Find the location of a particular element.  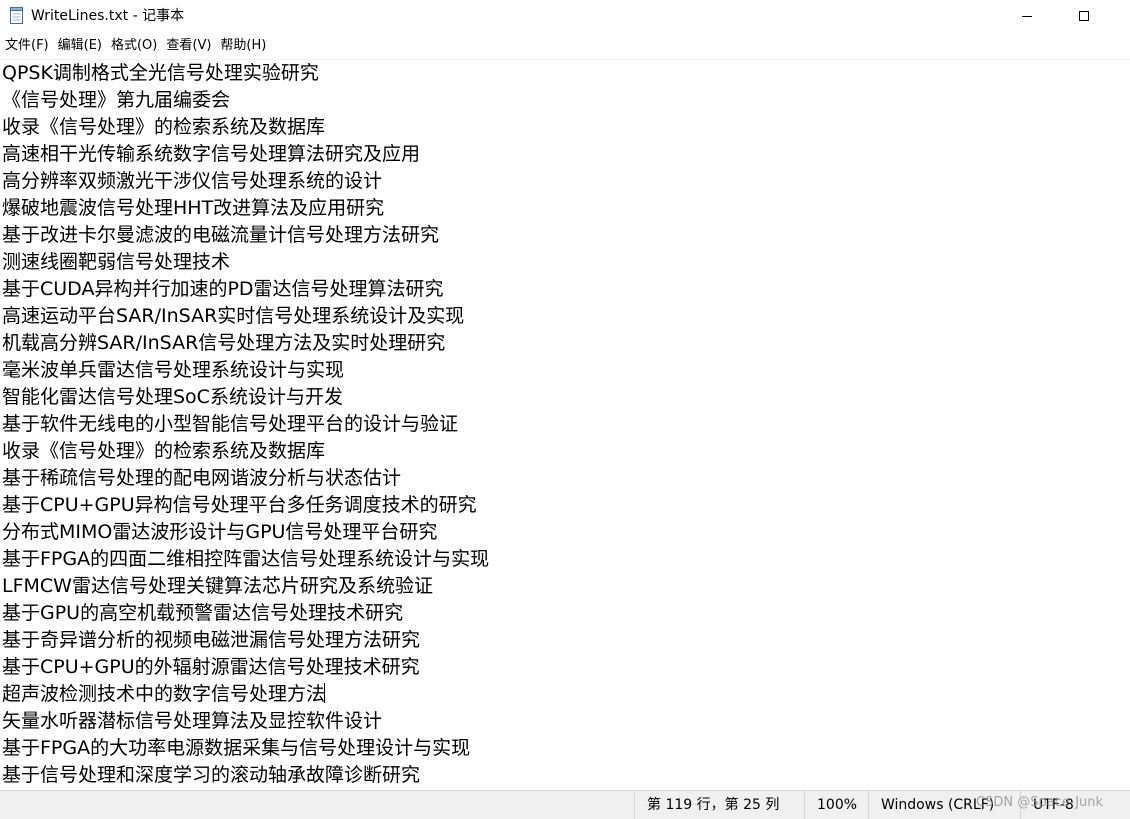

text-line-content: LFMCW雷达信号处理关键算法芯片研究及系统验证 is located at coordinates (217, 586).